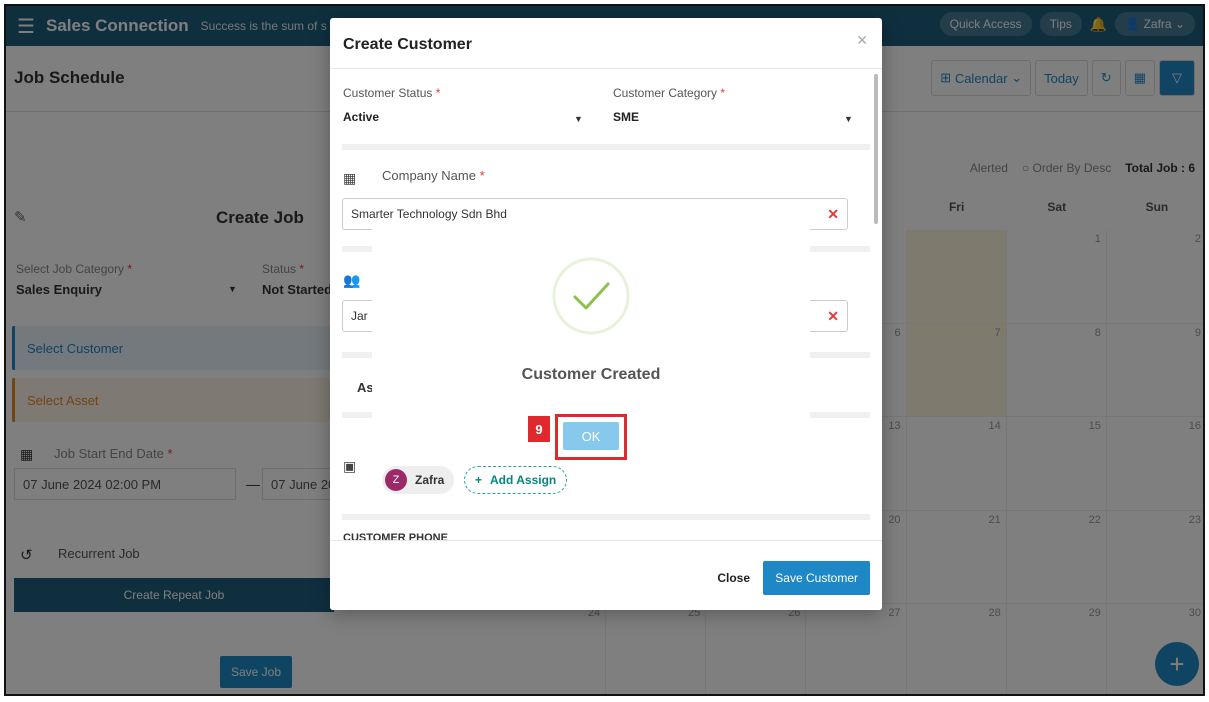 This screenshot has height=702, width=1209. Describe the element at coordinates (862, 40) in the screenshot. I see `close-icon: ✕` at that location.